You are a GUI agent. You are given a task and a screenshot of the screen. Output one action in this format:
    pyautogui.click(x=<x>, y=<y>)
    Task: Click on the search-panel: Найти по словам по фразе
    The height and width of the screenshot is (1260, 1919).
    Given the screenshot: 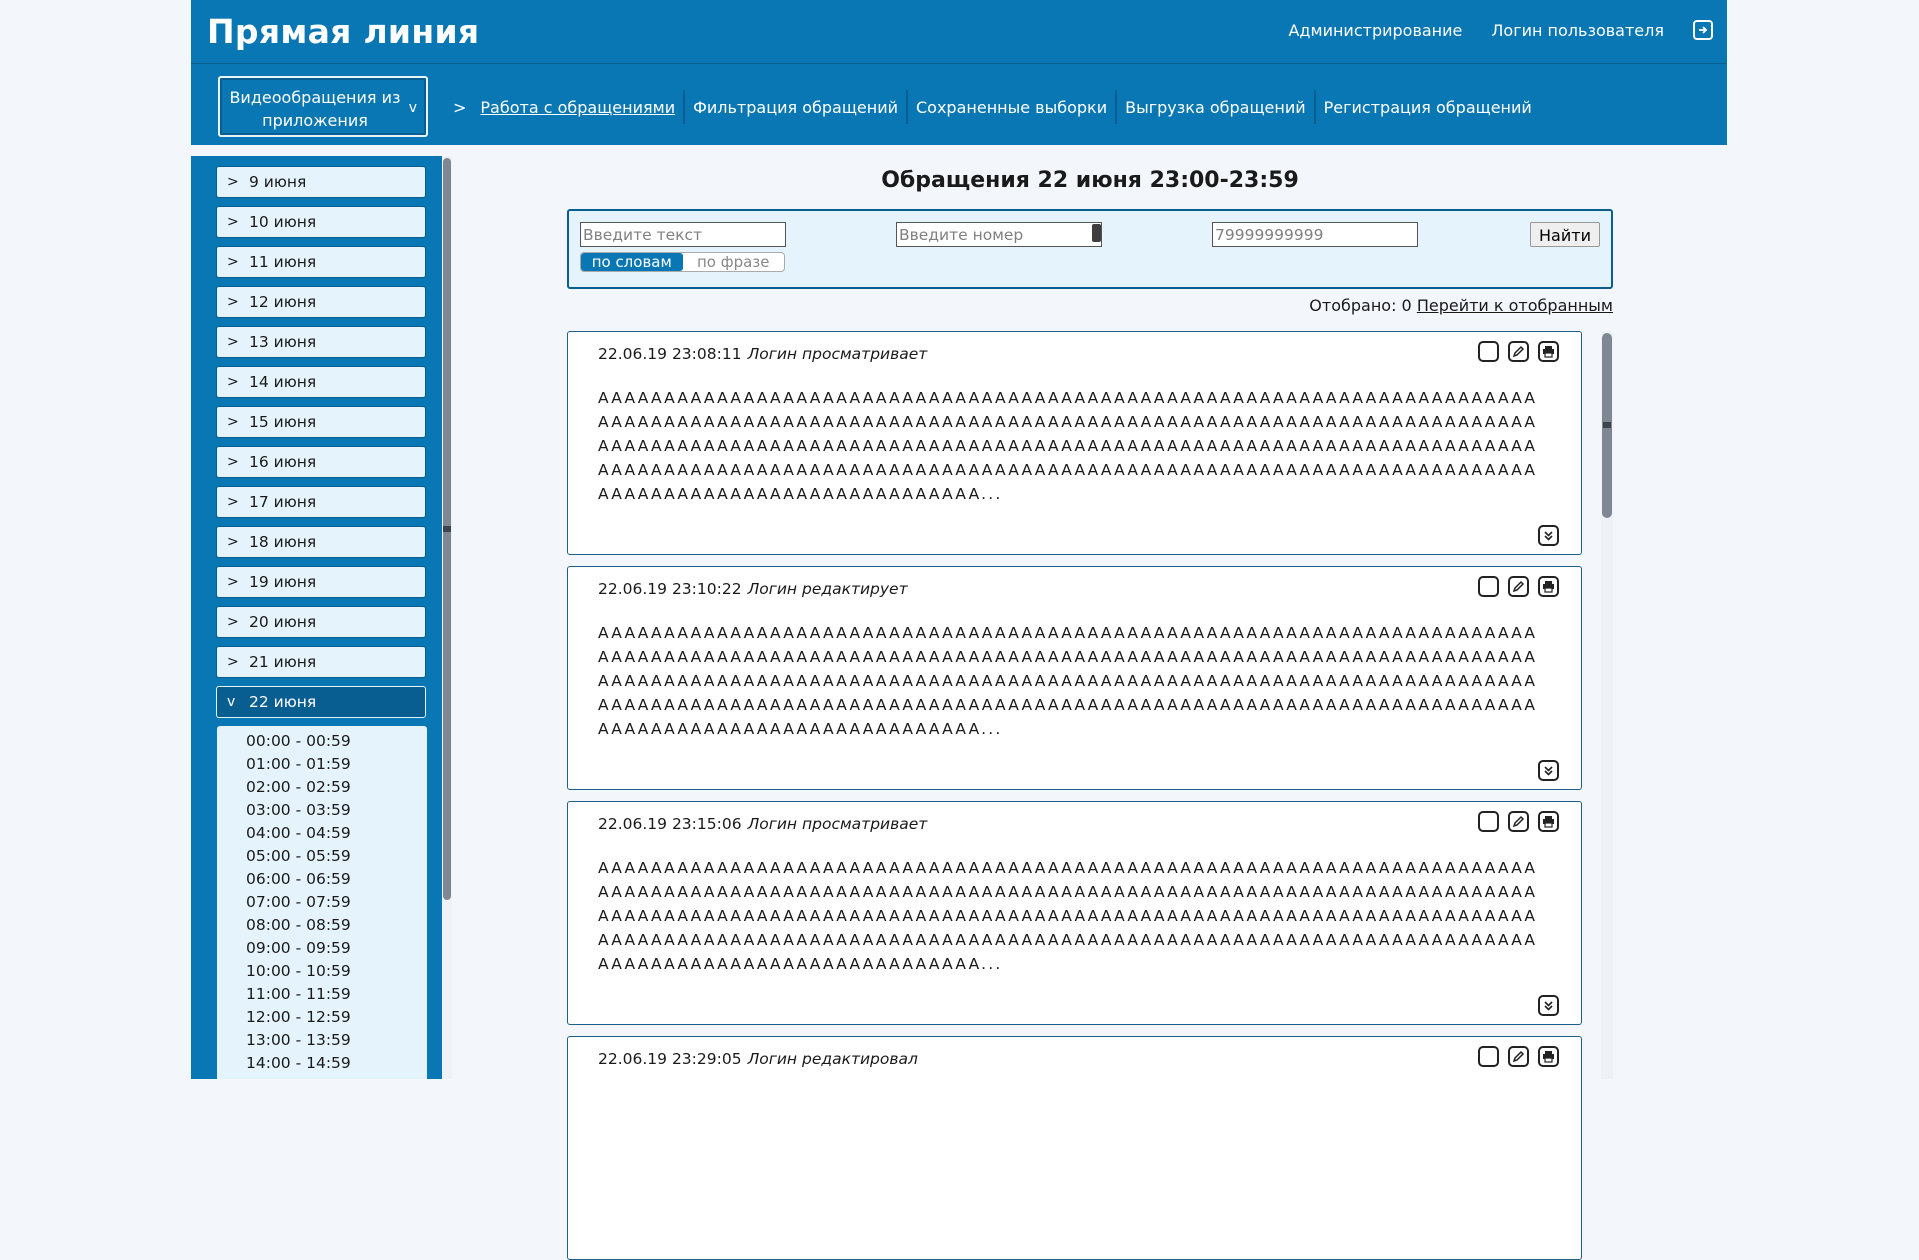 What is the action you would take?
    pyautogui.click(x=1090, y=249)
    